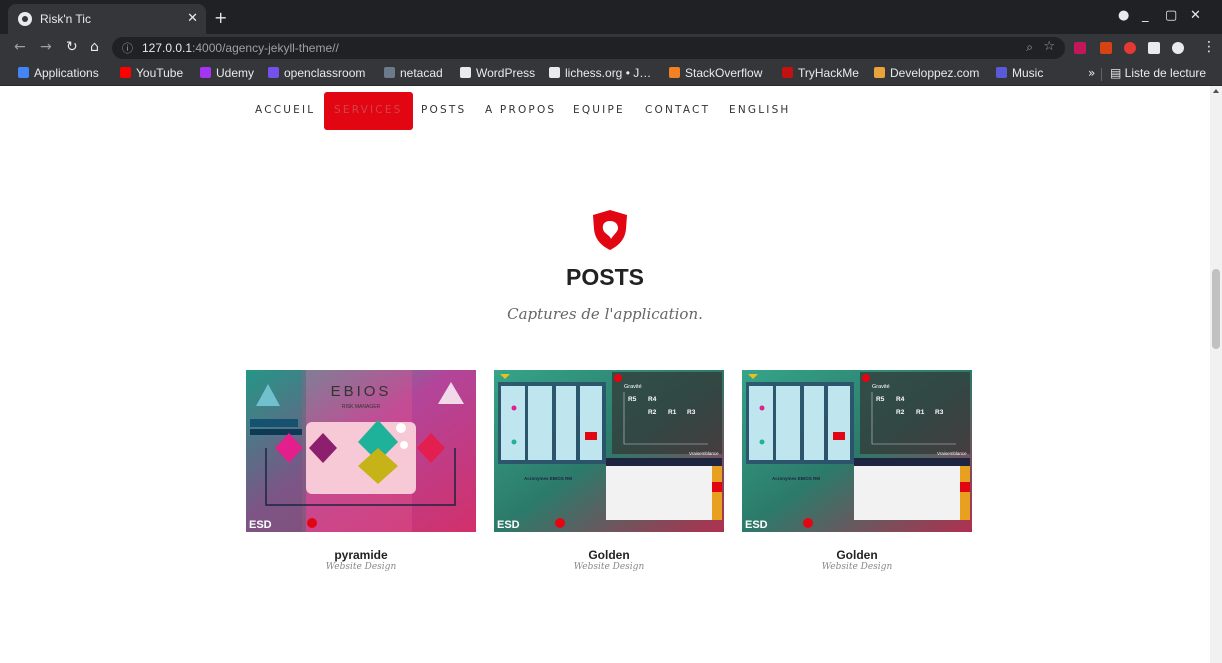  What do you see at coordinates (611, 17) in the screenshot?
I see `browser-tab-strip: Risk'n Tic ✕ + ● _ ▢ ✕` at bounding box center [611, 17].